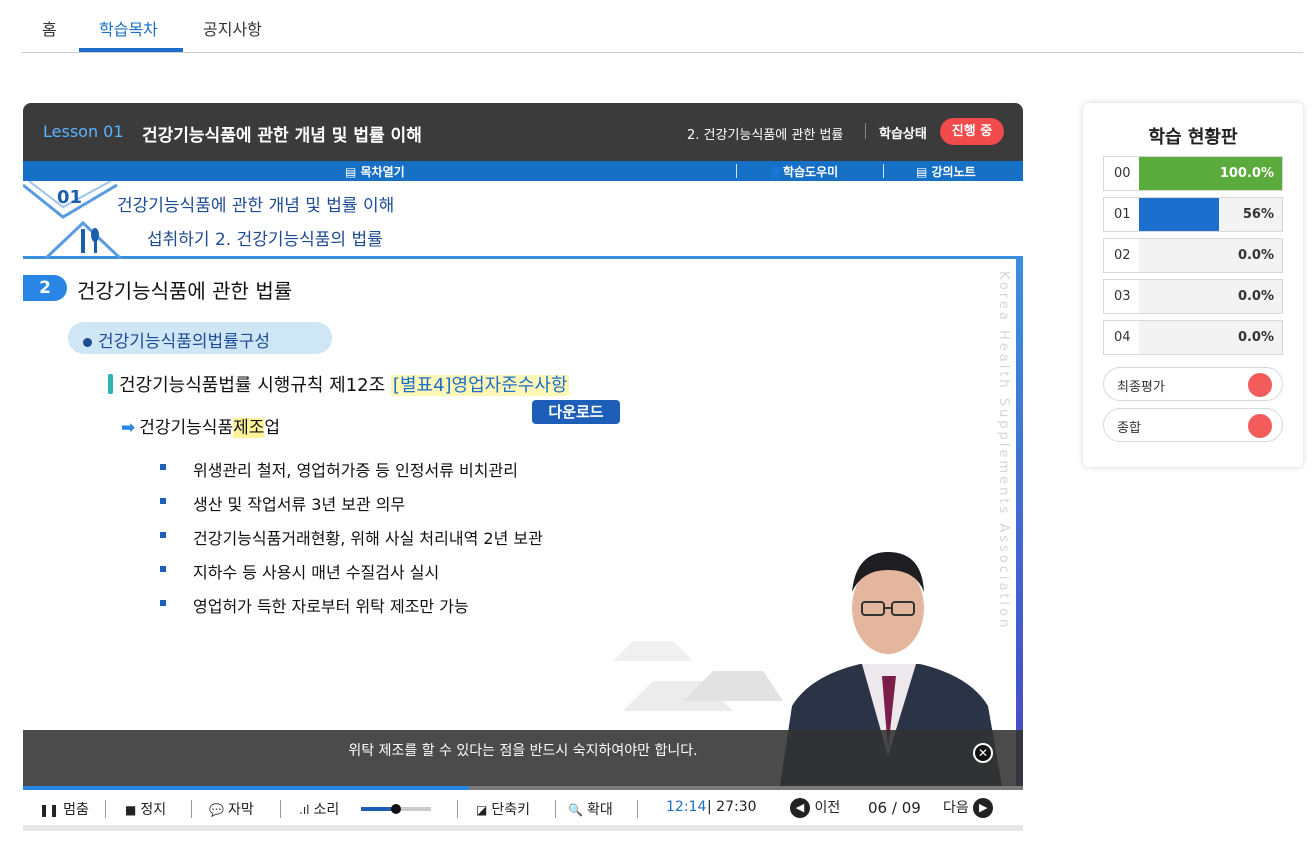 This screenshot has height=858, width=1312. I want to click on search-icon: 🔍, so click(575, 810).